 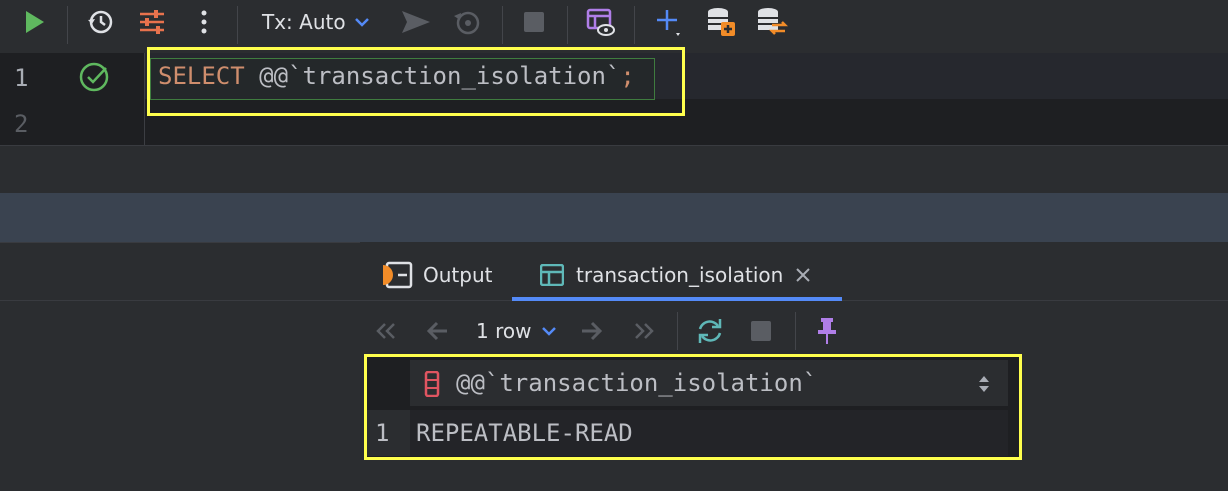 I want to click on double-chevron-left-icon, so click(x=385, y=331).